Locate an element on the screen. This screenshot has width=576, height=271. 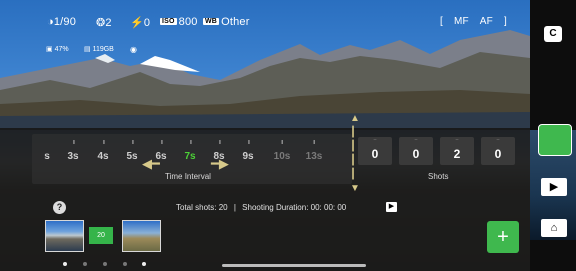
ev-icon: ❂ is located at coordinates (101, 23).